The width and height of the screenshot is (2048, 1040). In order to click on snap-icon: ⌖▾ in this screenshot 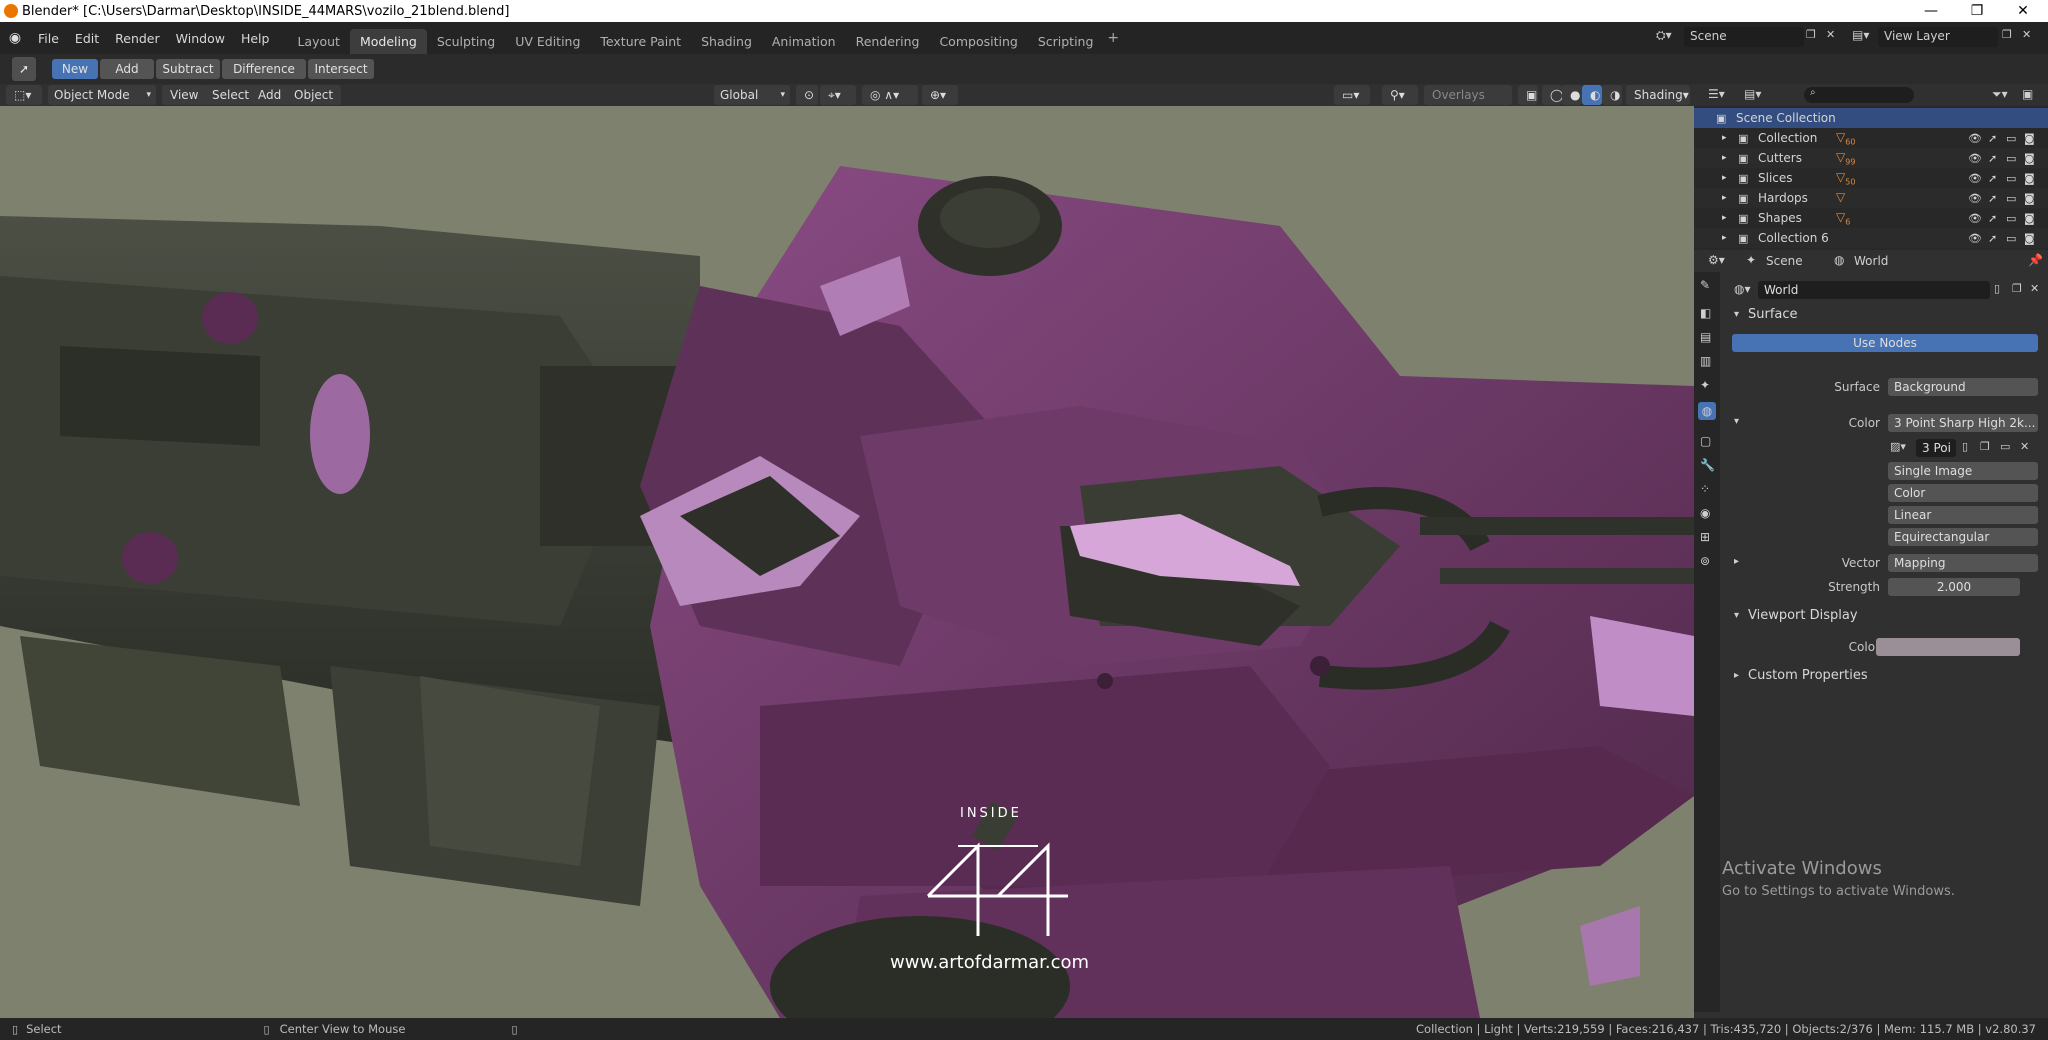, I will do `click(838, 95)`.